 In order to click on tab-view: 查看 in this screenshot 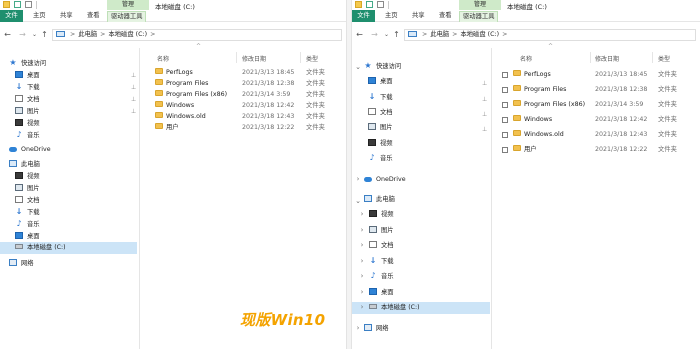, I will do `click(93, 16)`.